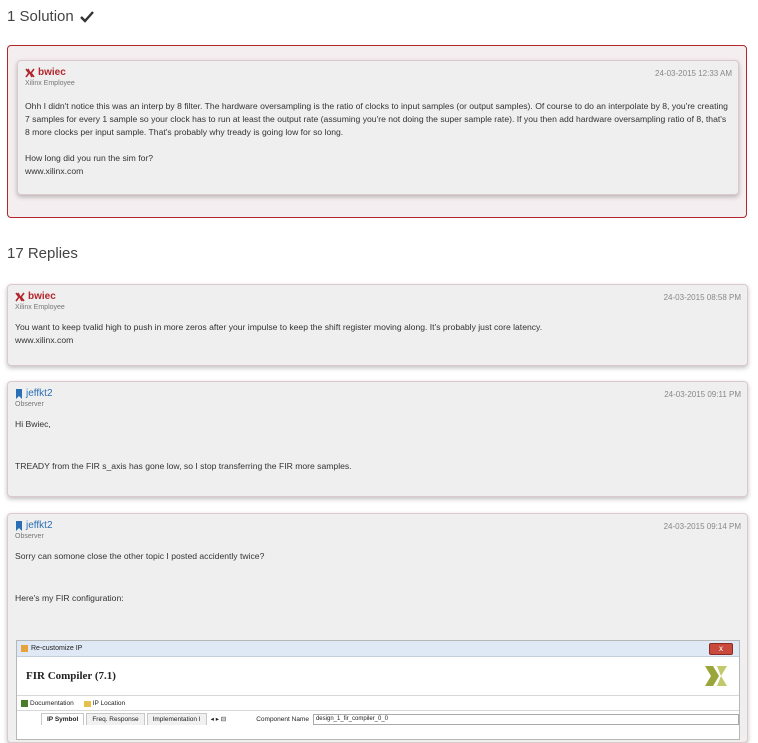 Image resolution: width=758 pixels, height=743 pixels. What do you see at coordinates (176, 719) in the screenshot?
I see `tab-implementation: Implementation I` at bounding box center [176, 719].